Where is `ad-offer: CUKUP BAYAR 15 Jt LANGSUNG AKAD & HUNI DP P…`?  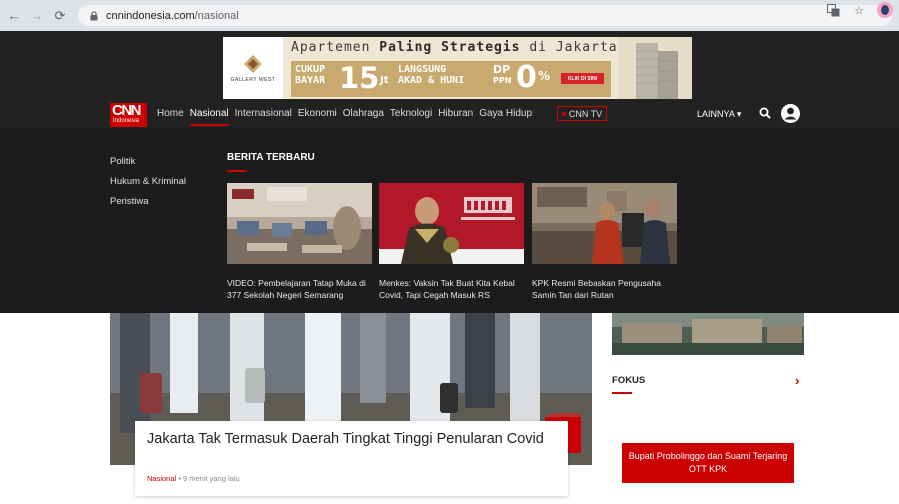 ad-offer: CUKUP BAYAR 15 Jt LANGSUNG AKAD & HUNI DP P… is located at coordinates (451, 79).